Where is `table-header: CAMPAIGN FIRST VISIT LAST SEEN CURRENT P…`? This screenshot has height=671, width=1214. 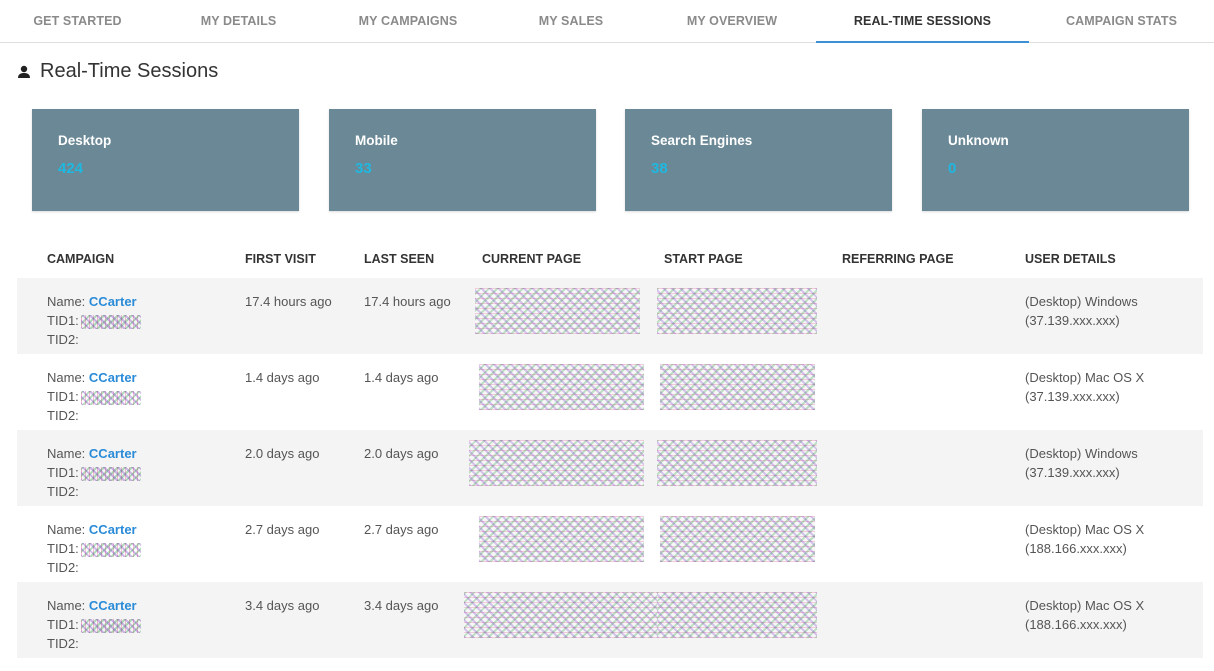
table-header: CAMPAIGN FIRST VISIT LAST SEEN CURRENT P… is located at coordinates (610, 260).